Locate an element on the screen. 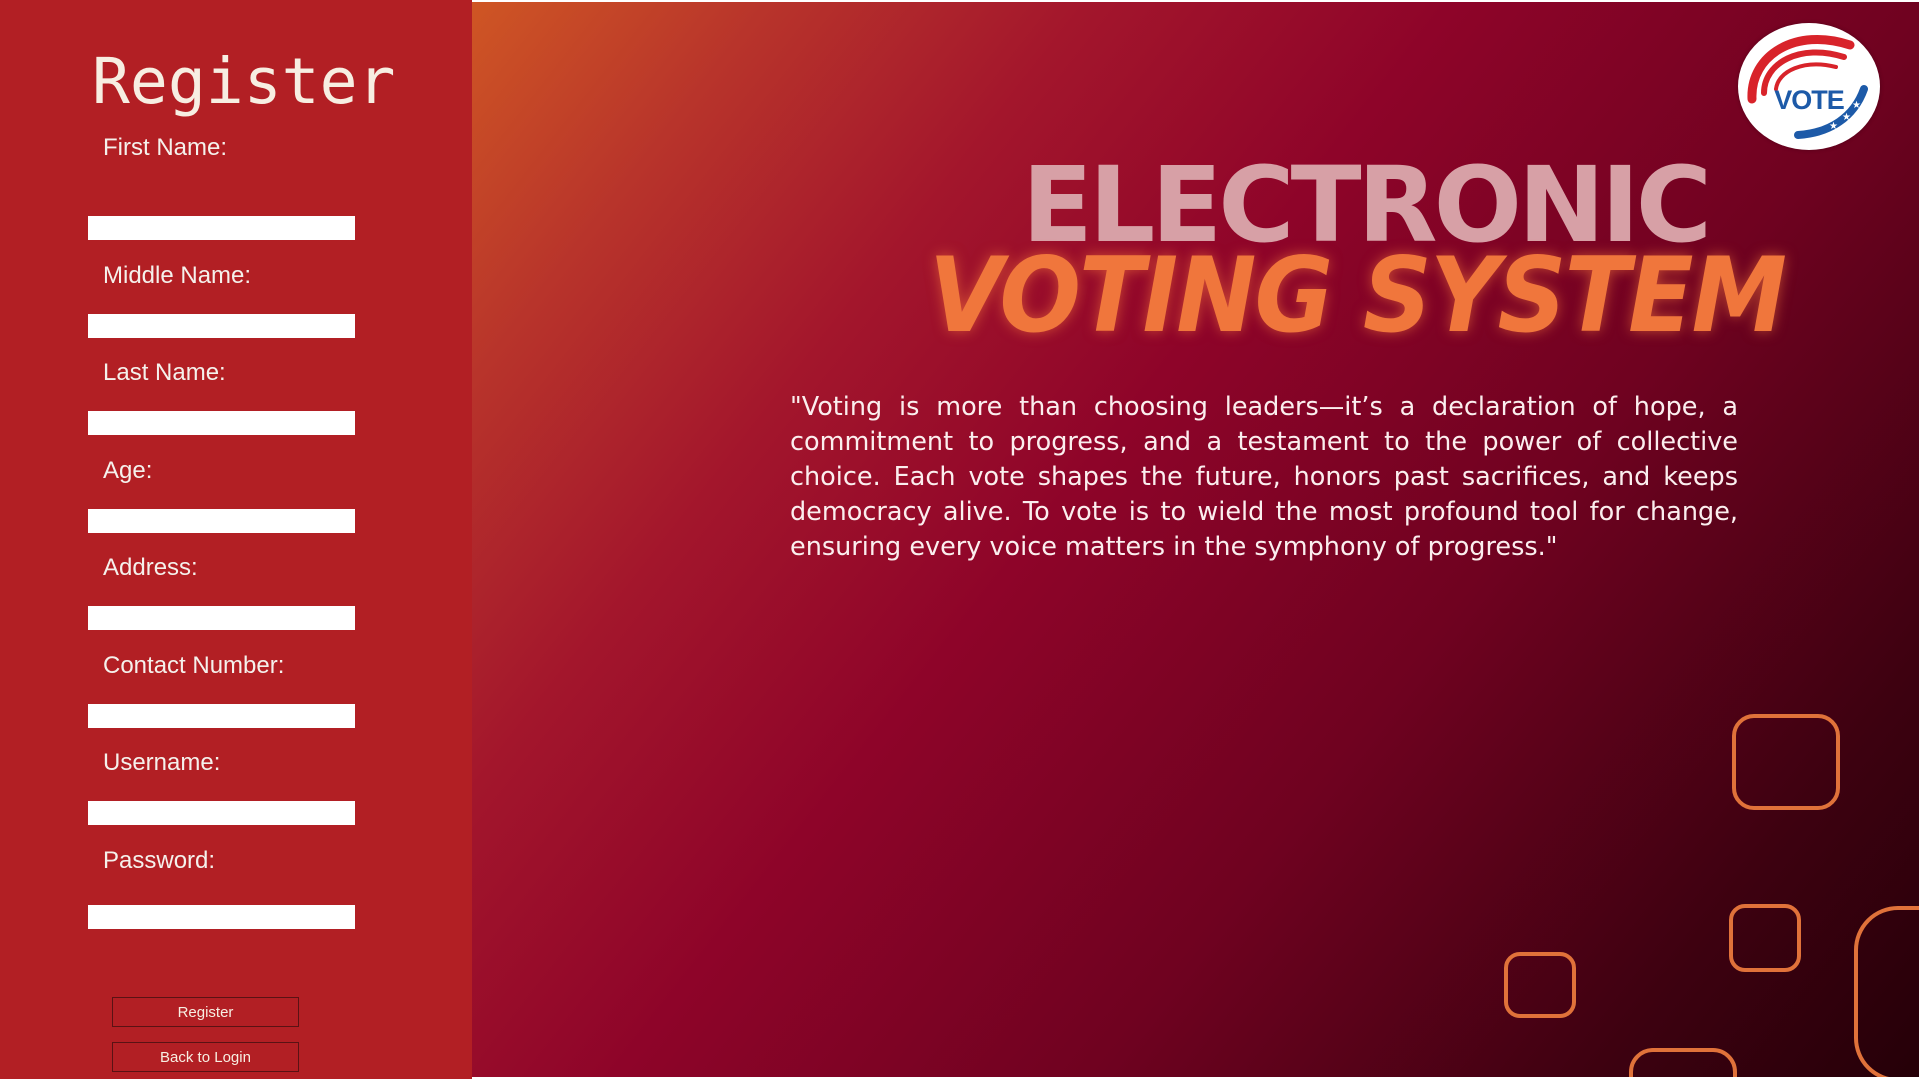 This screenshot has width=1919, height=1079. username-label: Username: is located at coordinates (162, 762).